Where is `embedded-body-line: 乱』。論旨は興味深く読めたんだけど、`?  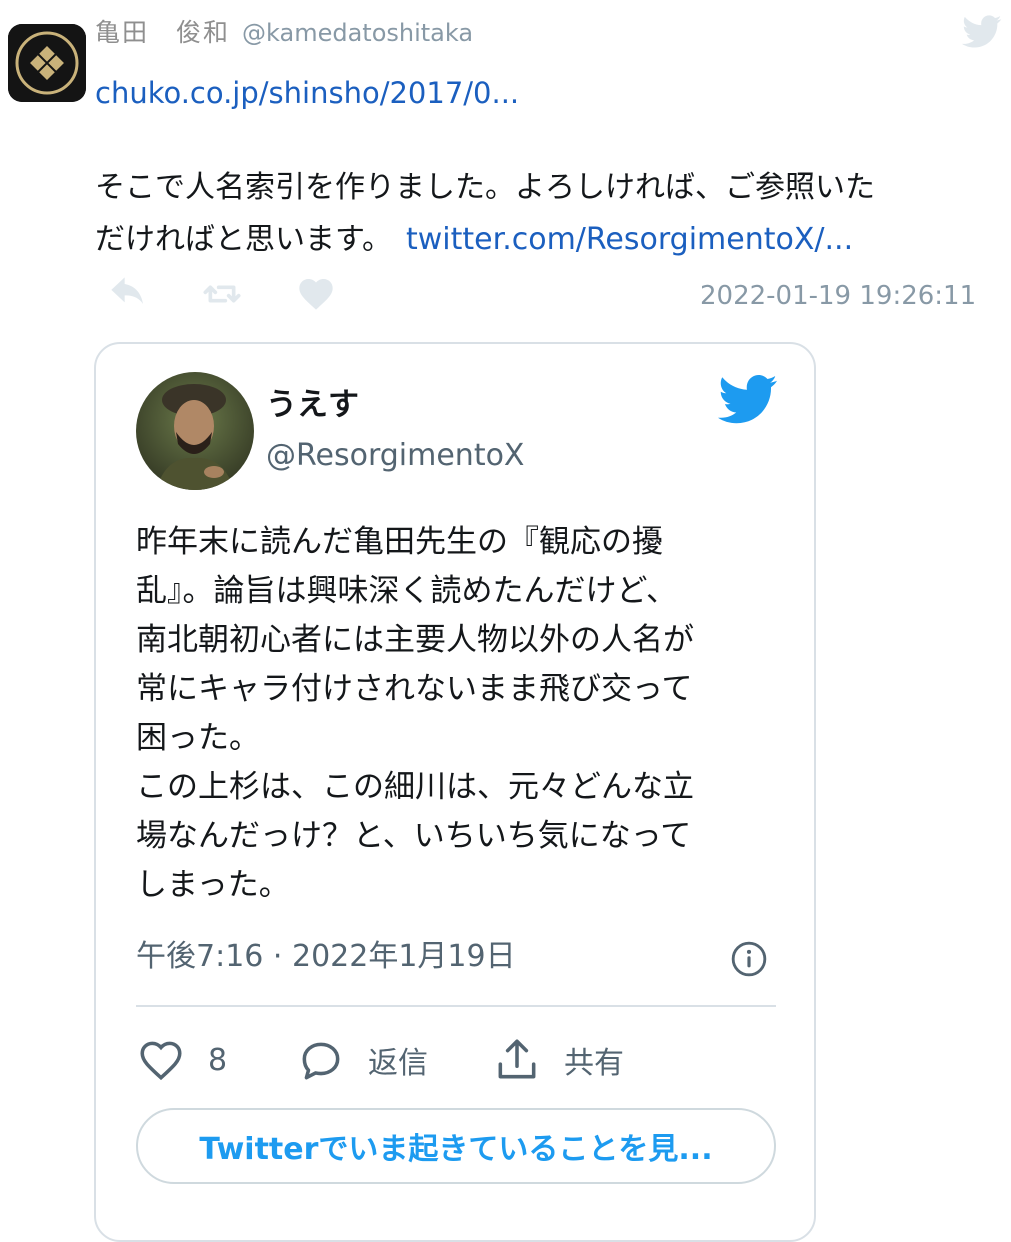
embedded-body-line: 乱』。論旨は興味深く読めたんだけど、 is located at coordinates (406, 591).